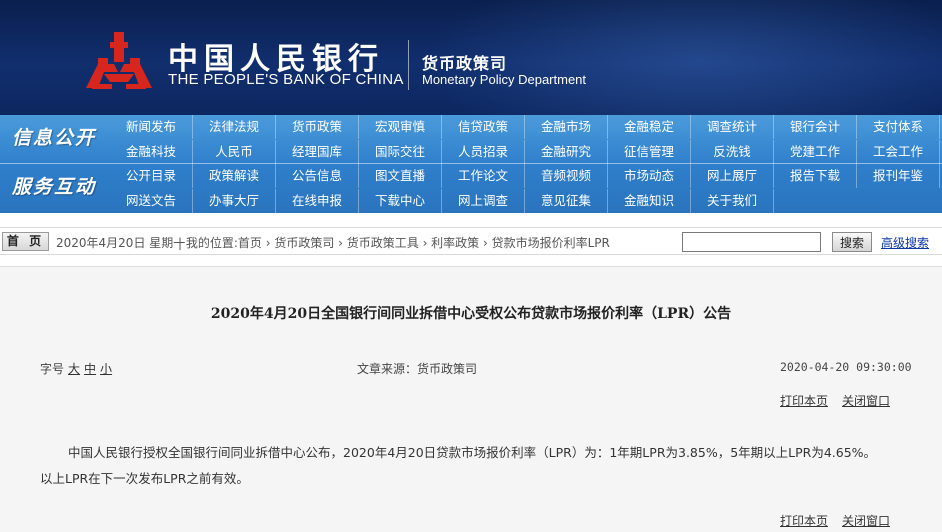  I want to click on nav-item: 工作论文, so click(483, 176).